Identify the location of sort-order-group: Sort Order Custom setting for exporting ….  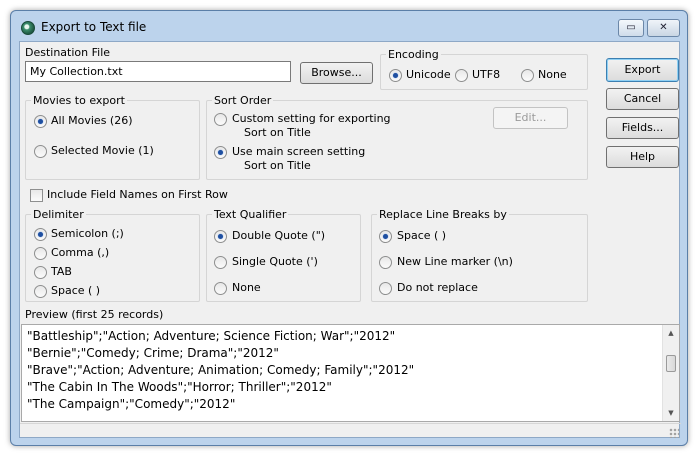
(397, 137).